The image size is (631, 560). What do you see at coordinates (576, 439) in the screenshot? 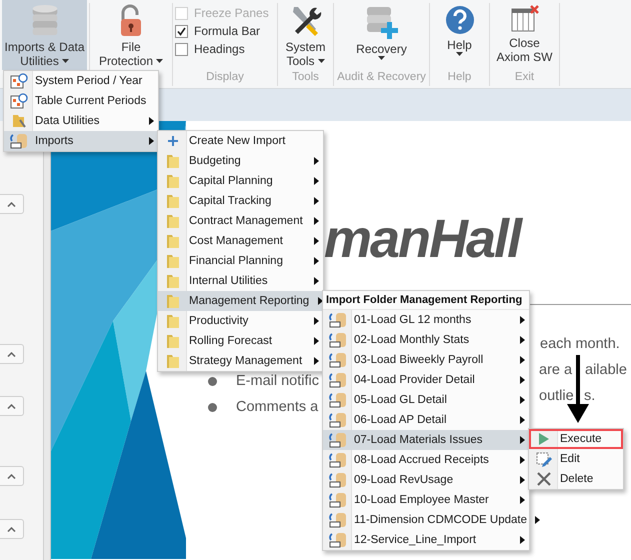
I see `menu-item: Execute` at bounding box center [576, 439].